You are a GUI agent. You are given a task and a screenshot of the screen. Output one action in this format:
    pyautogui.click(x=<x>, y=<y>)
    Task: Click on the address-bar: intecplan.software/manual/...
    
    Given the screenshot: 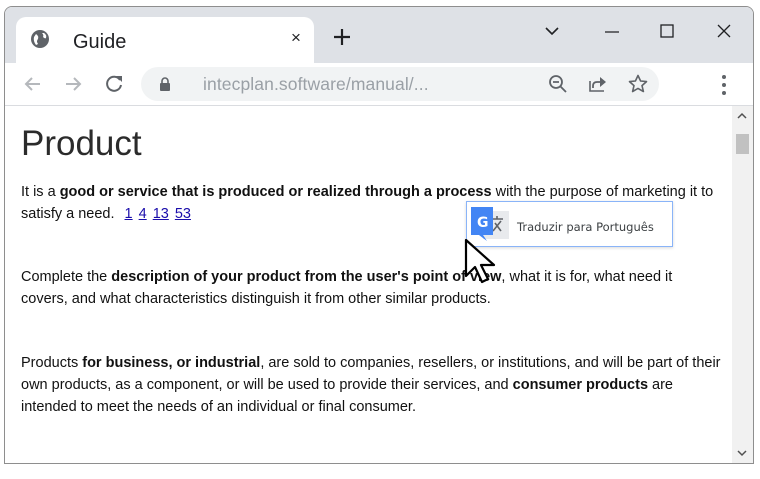 What is the action you would take?
    pyautogui.click(x=400, y=84)
    